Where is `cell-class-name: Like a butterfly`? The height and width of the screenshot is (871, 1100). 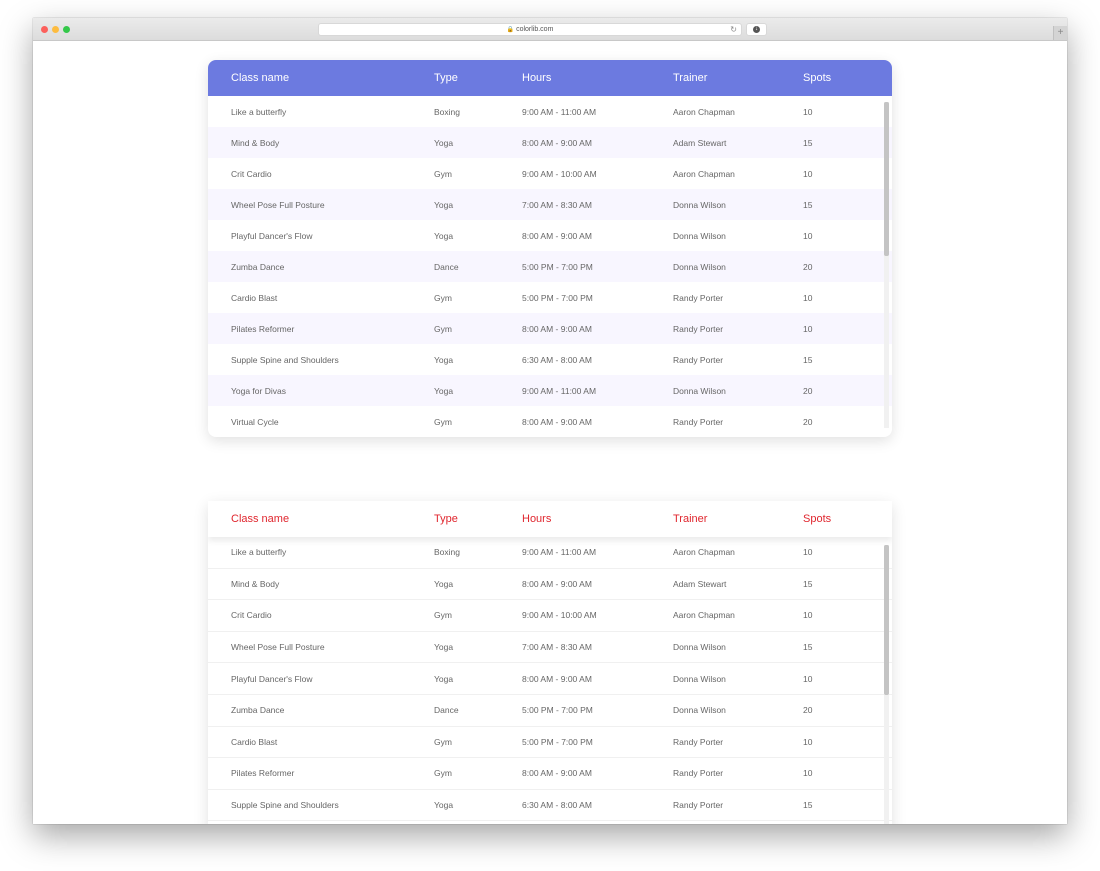 cell-class-name: Like a butterfly is located at coordinates (259, 552).